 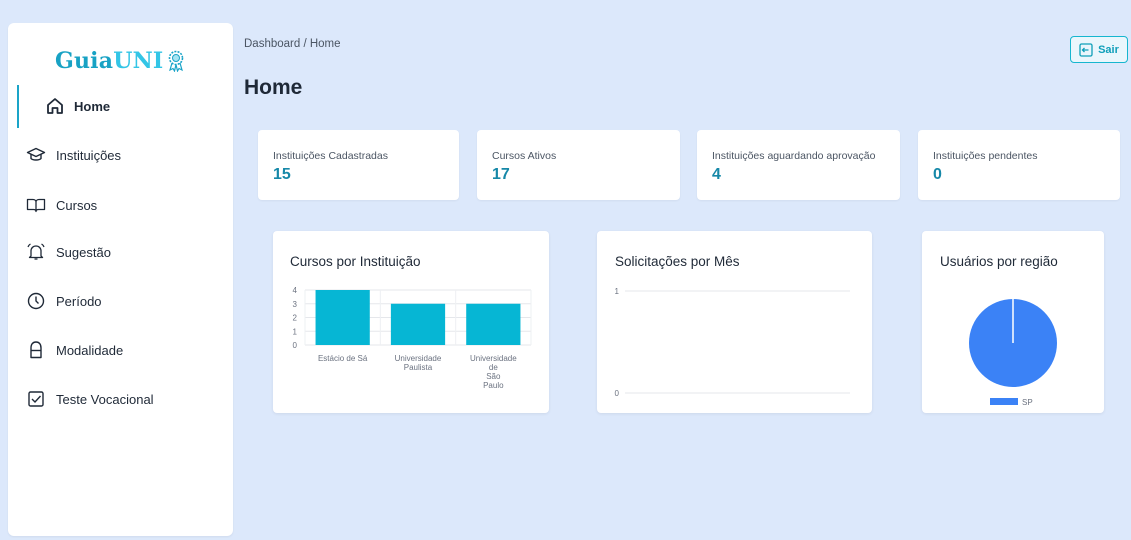 I want to click on stat-card-instituicoes-cadastradas: Instituições Cadastradas 15, so click(x=358, y=165).